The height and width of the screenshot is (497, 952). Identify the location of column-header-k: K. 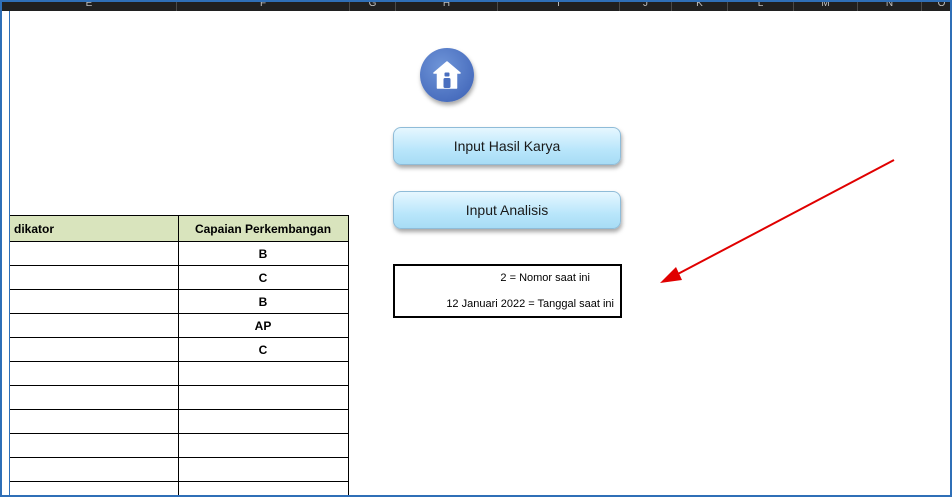
(700, 6).